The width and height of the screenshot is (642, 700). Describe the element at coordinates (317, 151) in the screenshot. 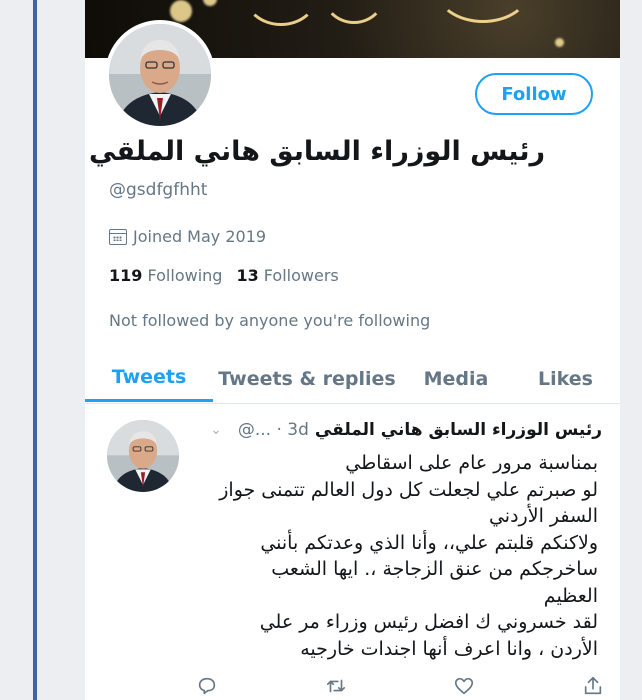

I see `profile-display-name: رئيس الوزراء السابق هاني الملقي` at that location.